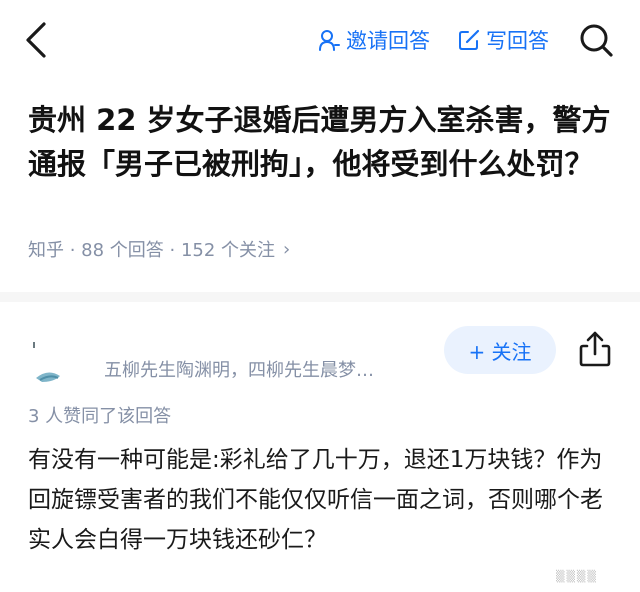 This screenshot has height=592, width=640. Describe the element at coordinates (577, 576) in the screenshot. I see `watermark: ▒▒▒▒` at that location.